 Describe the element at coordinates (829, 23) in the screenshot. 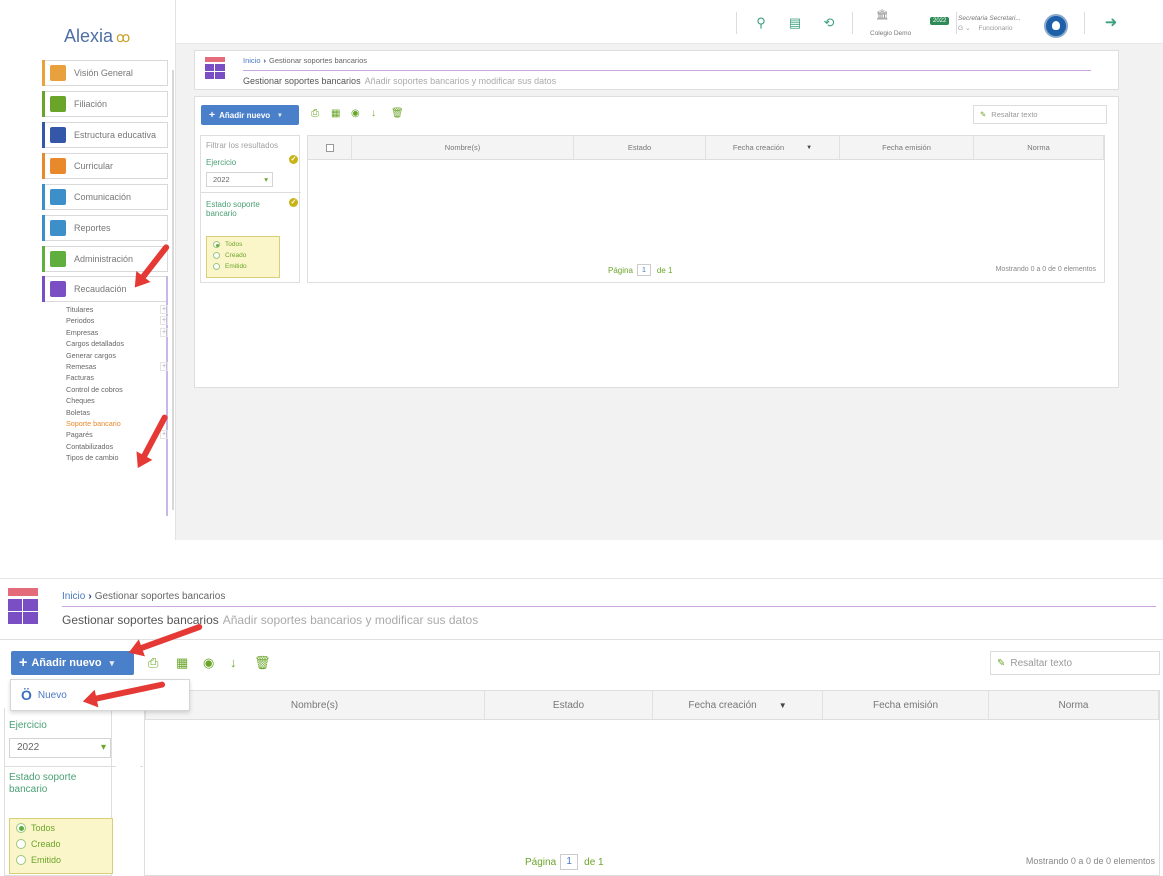

I see `history-icon: ⟲` at that location.